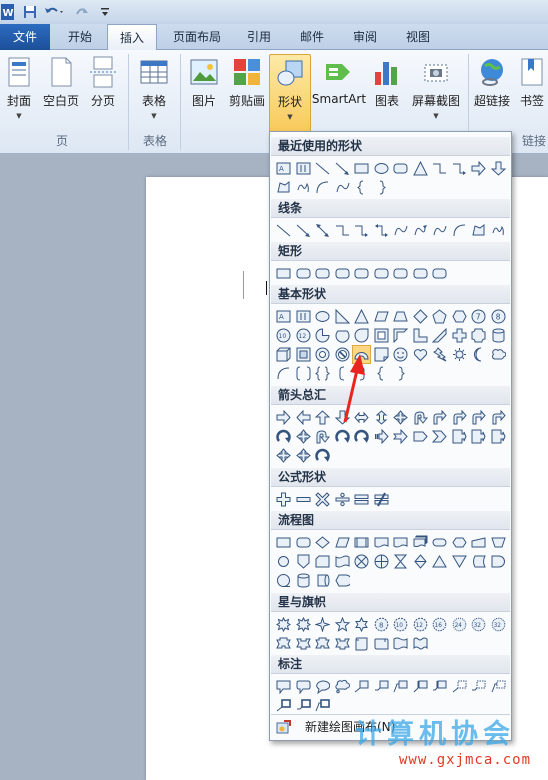 The height and width of the screenshot is (780, 548). I want to click on tab-file: 文件, so click(25, 37).